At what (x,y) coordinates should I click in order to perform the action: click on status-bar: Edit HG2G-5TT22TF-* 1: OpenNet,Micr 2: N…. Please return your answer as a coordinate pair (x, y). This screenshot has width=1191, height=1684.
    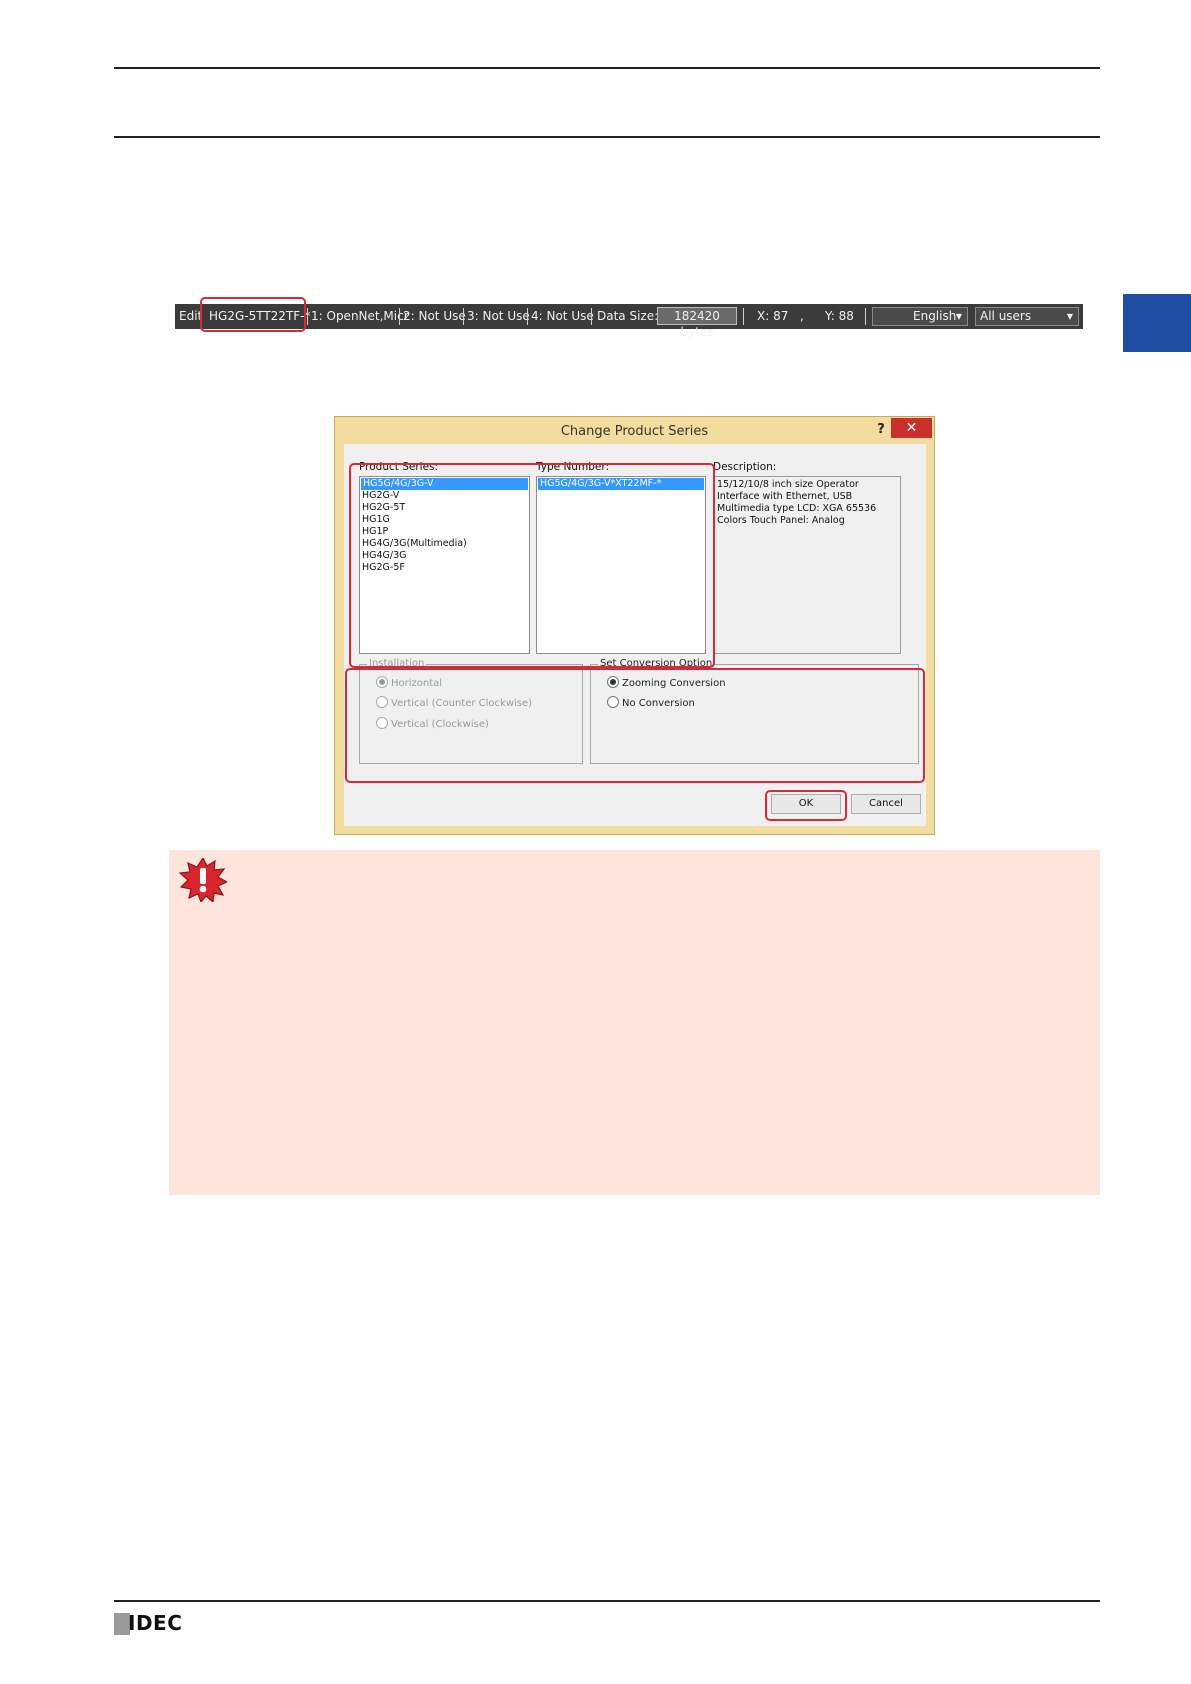
    Looking at the image, I should click on (629, 321).